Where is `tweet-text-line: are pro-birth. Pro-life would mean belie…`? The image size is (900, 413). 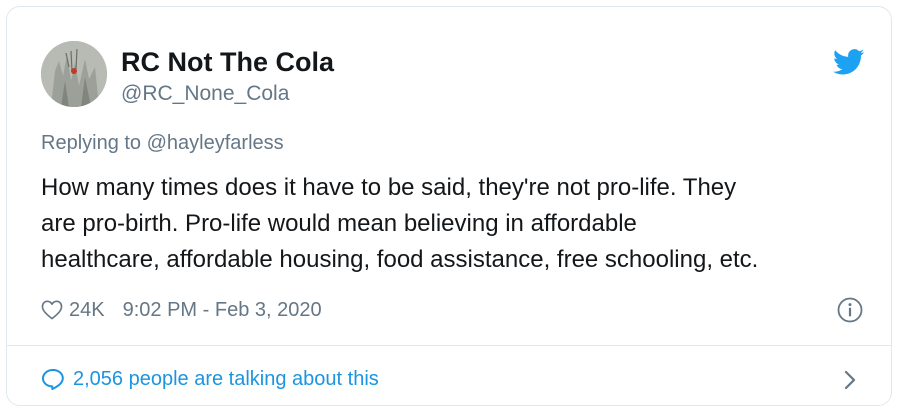 tweet-text-line: are pro-birth. Pro-life would mean belie… is located at coordinates (339, 223).